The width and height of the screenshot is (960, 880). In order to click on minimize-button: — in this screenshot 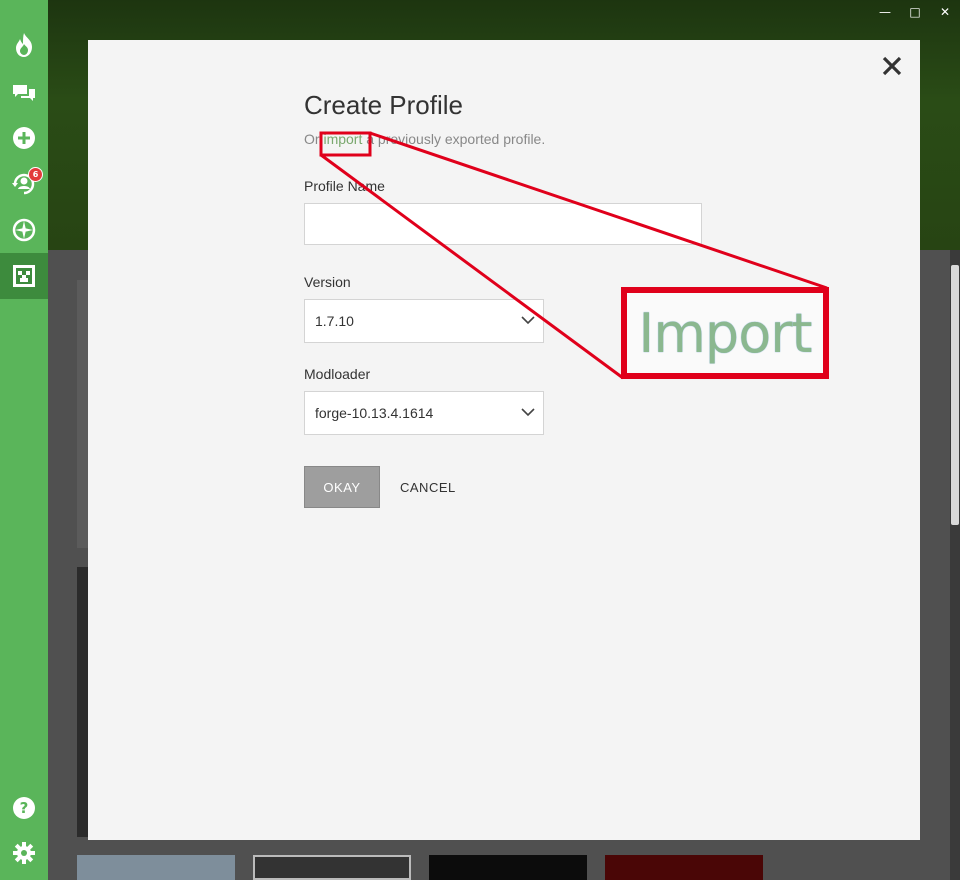, I will do `click(885, 12)`.